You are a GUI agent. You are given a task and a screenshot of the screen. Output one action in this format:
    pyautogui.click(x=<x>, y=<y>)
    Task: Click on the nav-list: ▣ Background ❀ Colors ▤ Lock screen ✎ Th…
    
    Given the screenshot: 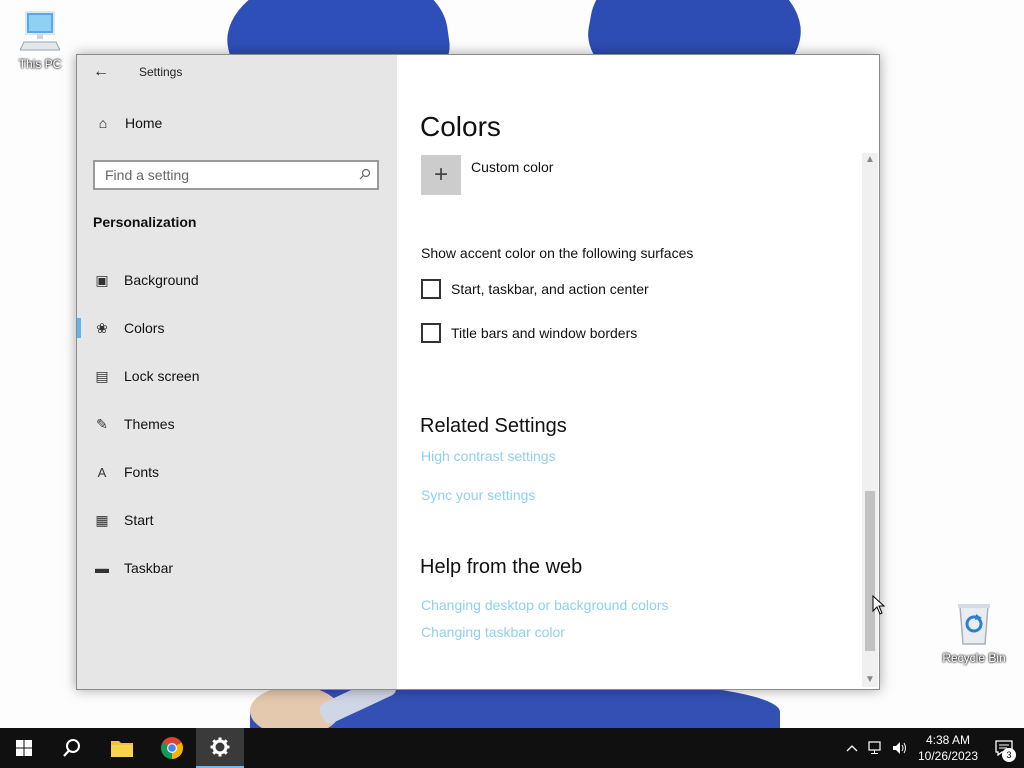 What is the action you would take?
    pyautogui.click(x=237, y=424)
    